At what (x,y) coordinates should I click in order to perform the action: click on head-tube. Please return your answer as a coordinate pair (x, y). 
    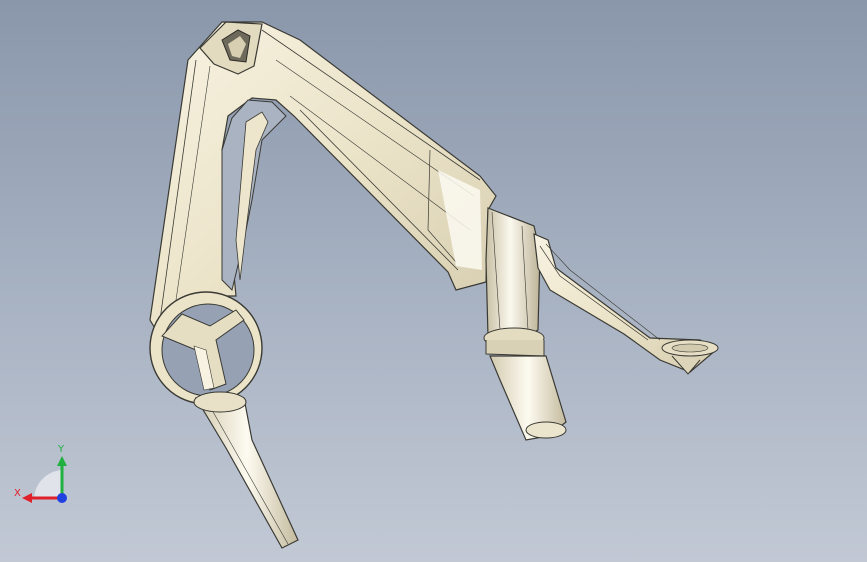
    Looking at the image, I should click on (513, 276).